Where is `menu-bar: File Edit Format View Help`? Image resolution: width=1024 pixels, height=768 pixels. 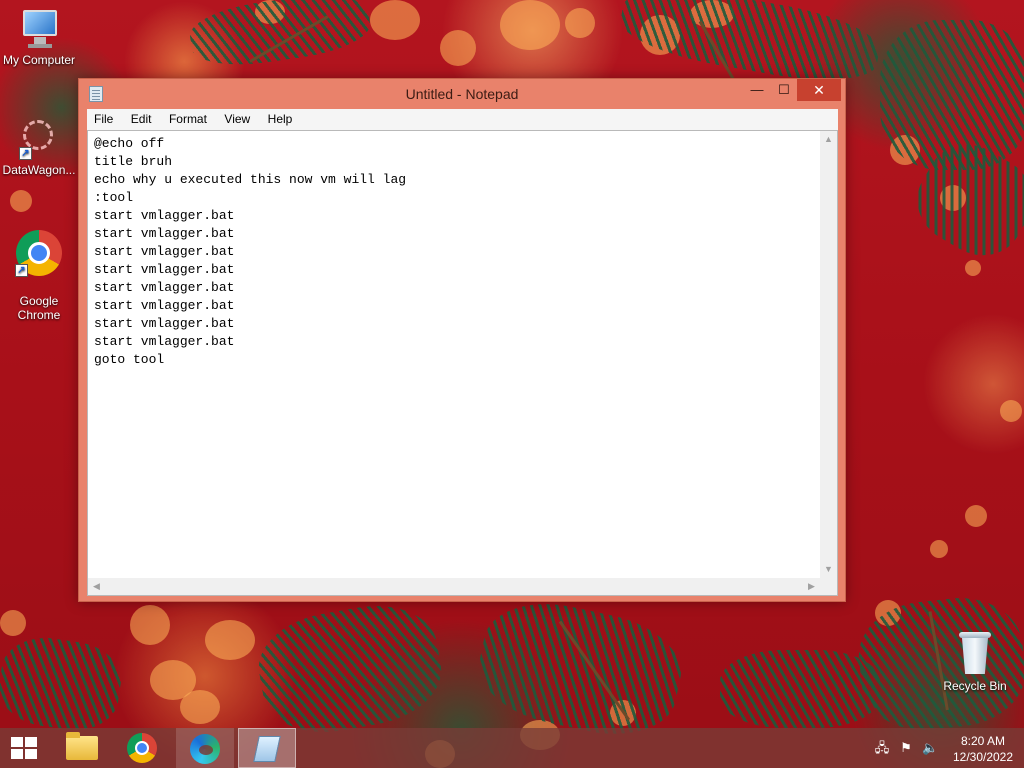 menu-bar: File Edit Format View Help is located at coordinates (462, 119).